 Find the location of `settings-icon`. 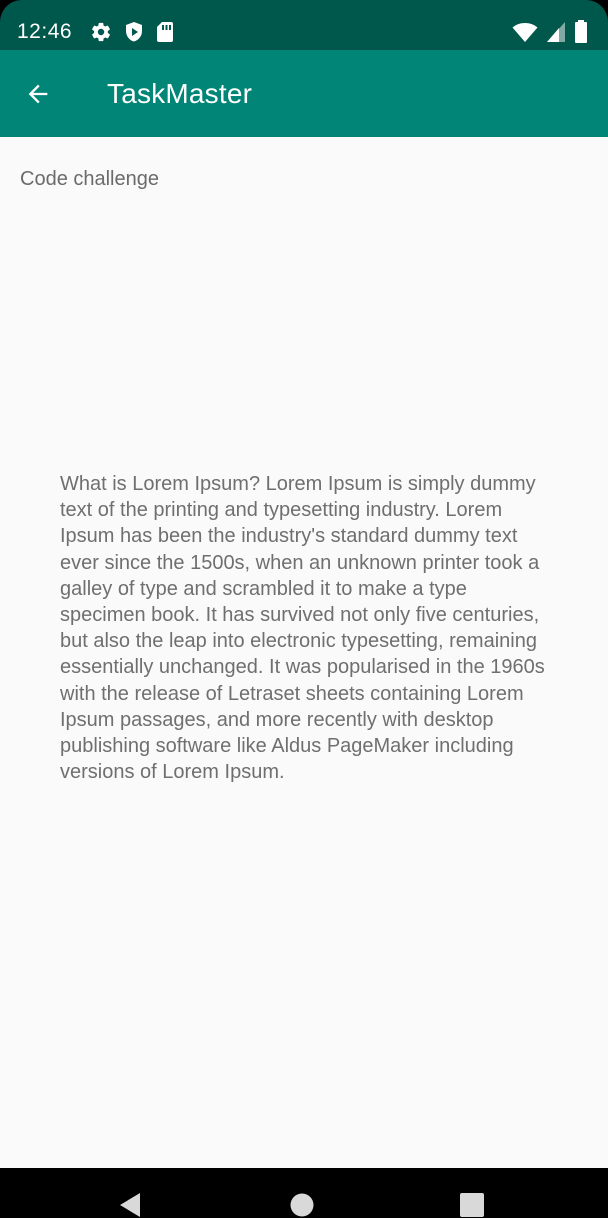

settings-icon is located at coordinates (101, 32).